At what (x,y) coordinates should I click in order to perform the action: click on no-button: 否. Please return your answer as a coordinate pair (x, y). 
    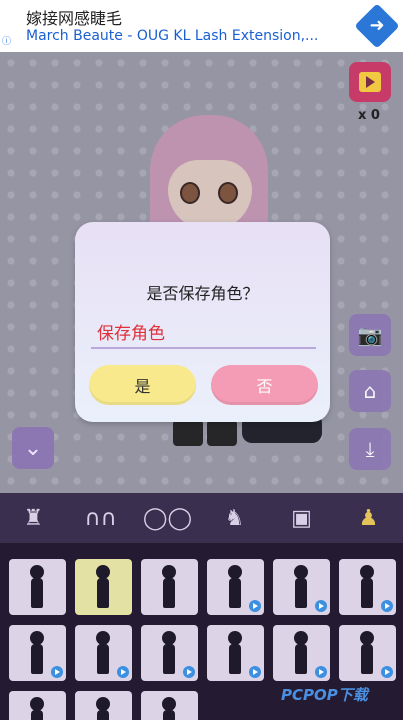
    Looking at the image, I should click on (264, 385).